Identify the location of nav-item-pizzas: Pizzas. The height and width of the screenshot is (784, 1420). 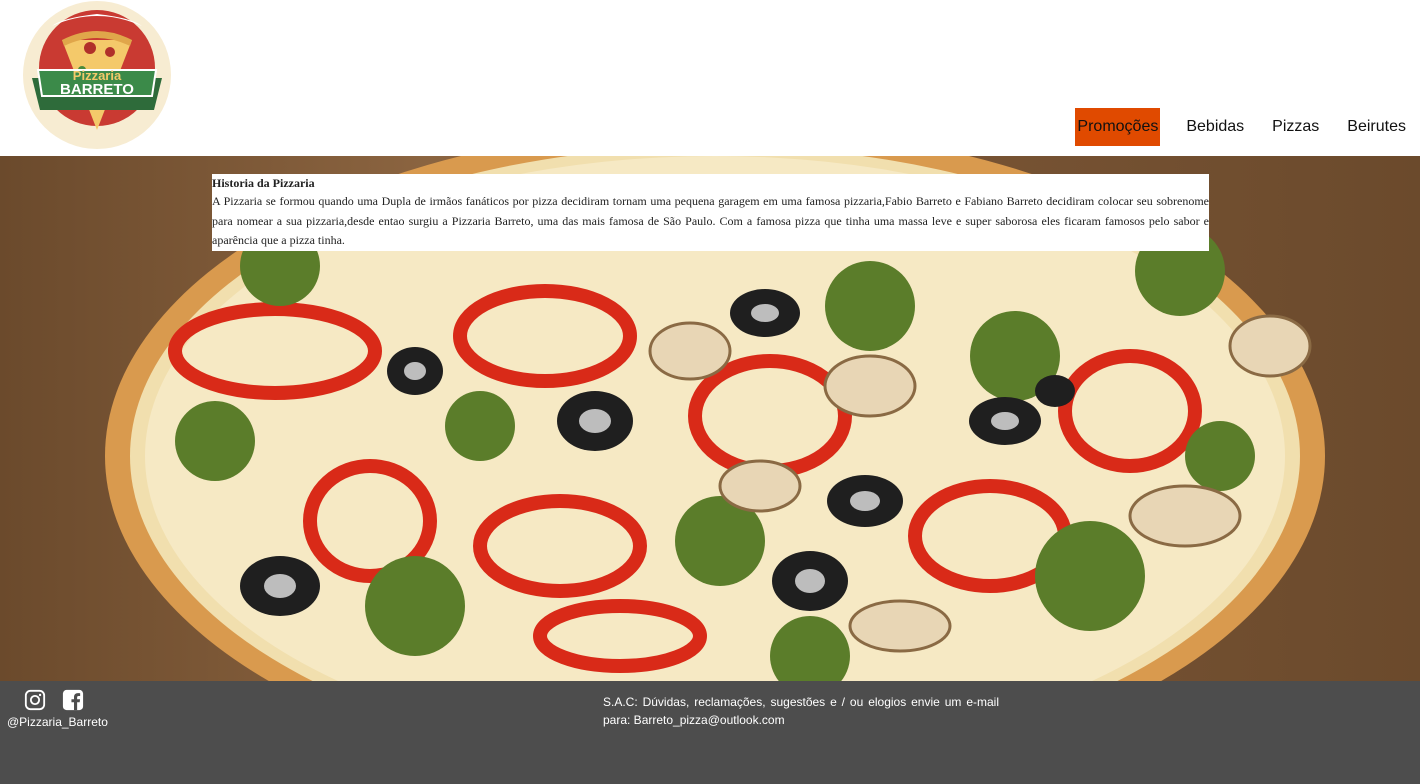
(1295, 127).